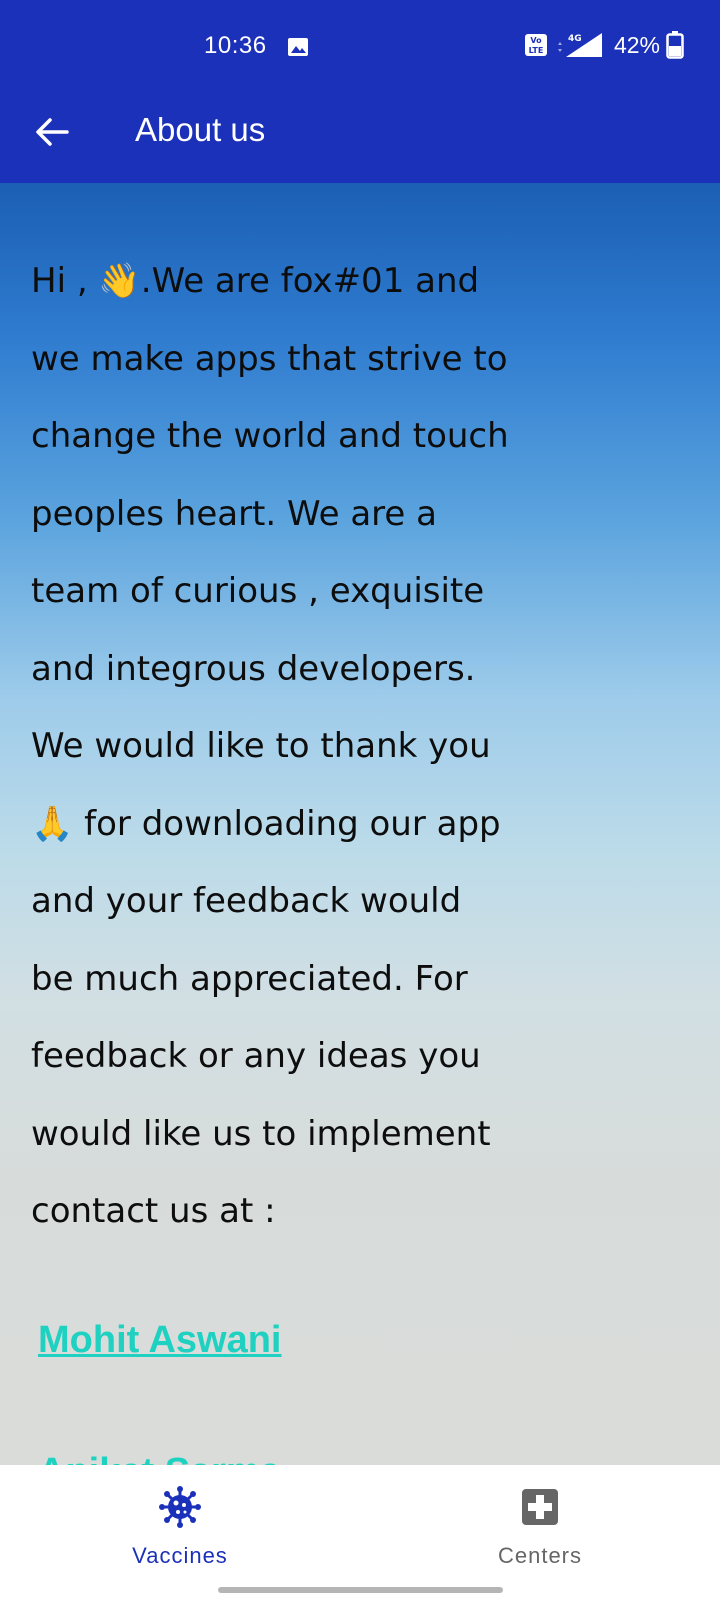 The image size is (720, 1600). I want to click on signal-4g-icon: 4G, so click(579, 45).